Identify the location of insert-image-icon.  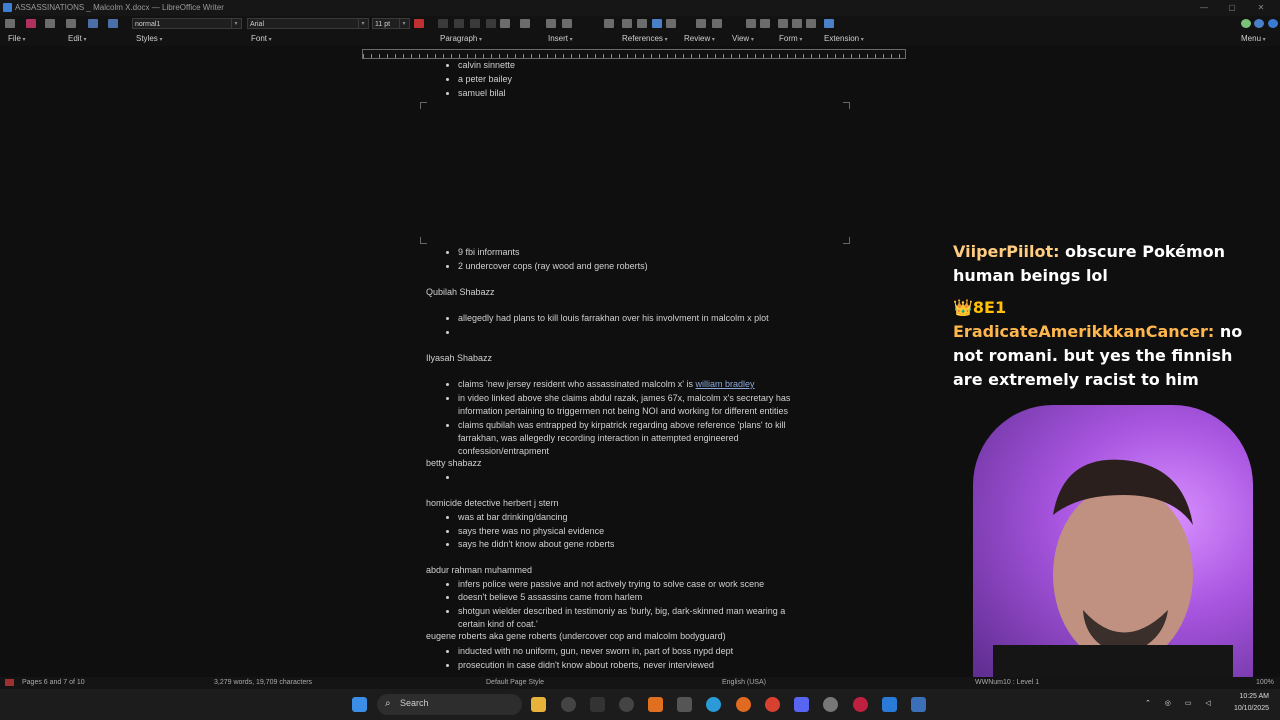
(551, 23).